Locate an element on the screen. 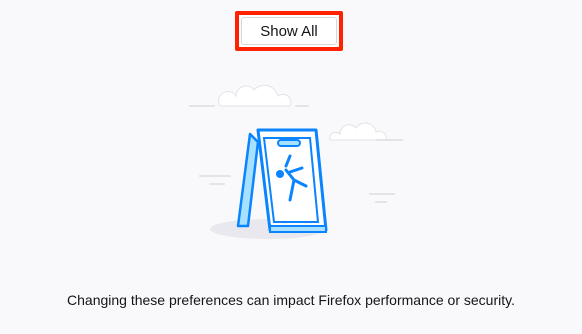  show-all-button: Show All is located at coordinates (289, 31).